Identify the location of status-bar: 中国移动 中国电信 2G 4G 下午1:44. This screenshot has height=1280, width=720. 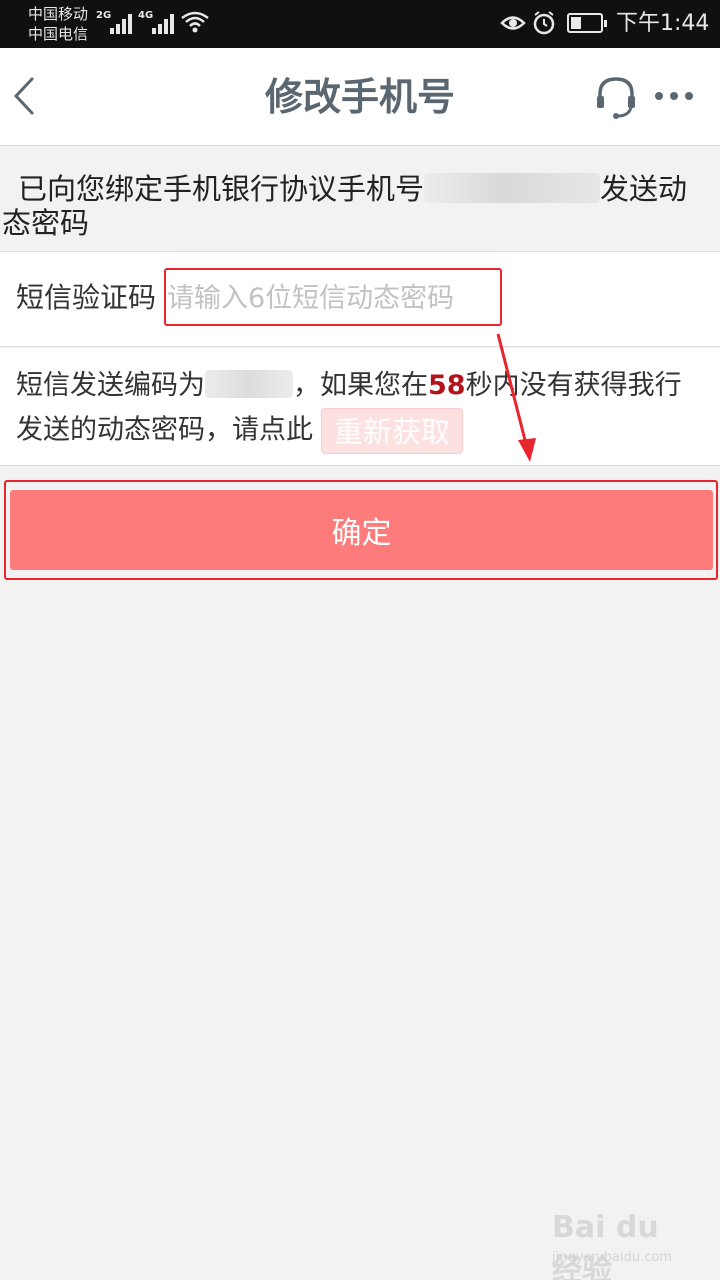
(360, 24).